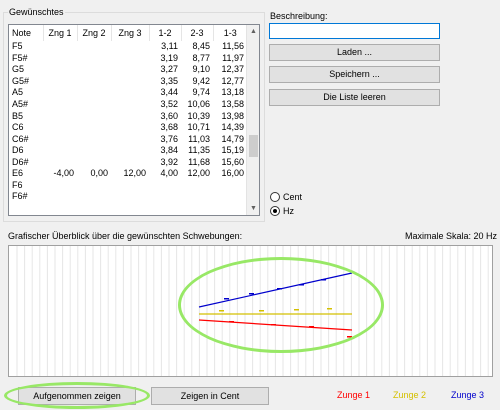 This screenshot has height=410, width=500. I want to click on table-cell: D6, so click(18, 150).